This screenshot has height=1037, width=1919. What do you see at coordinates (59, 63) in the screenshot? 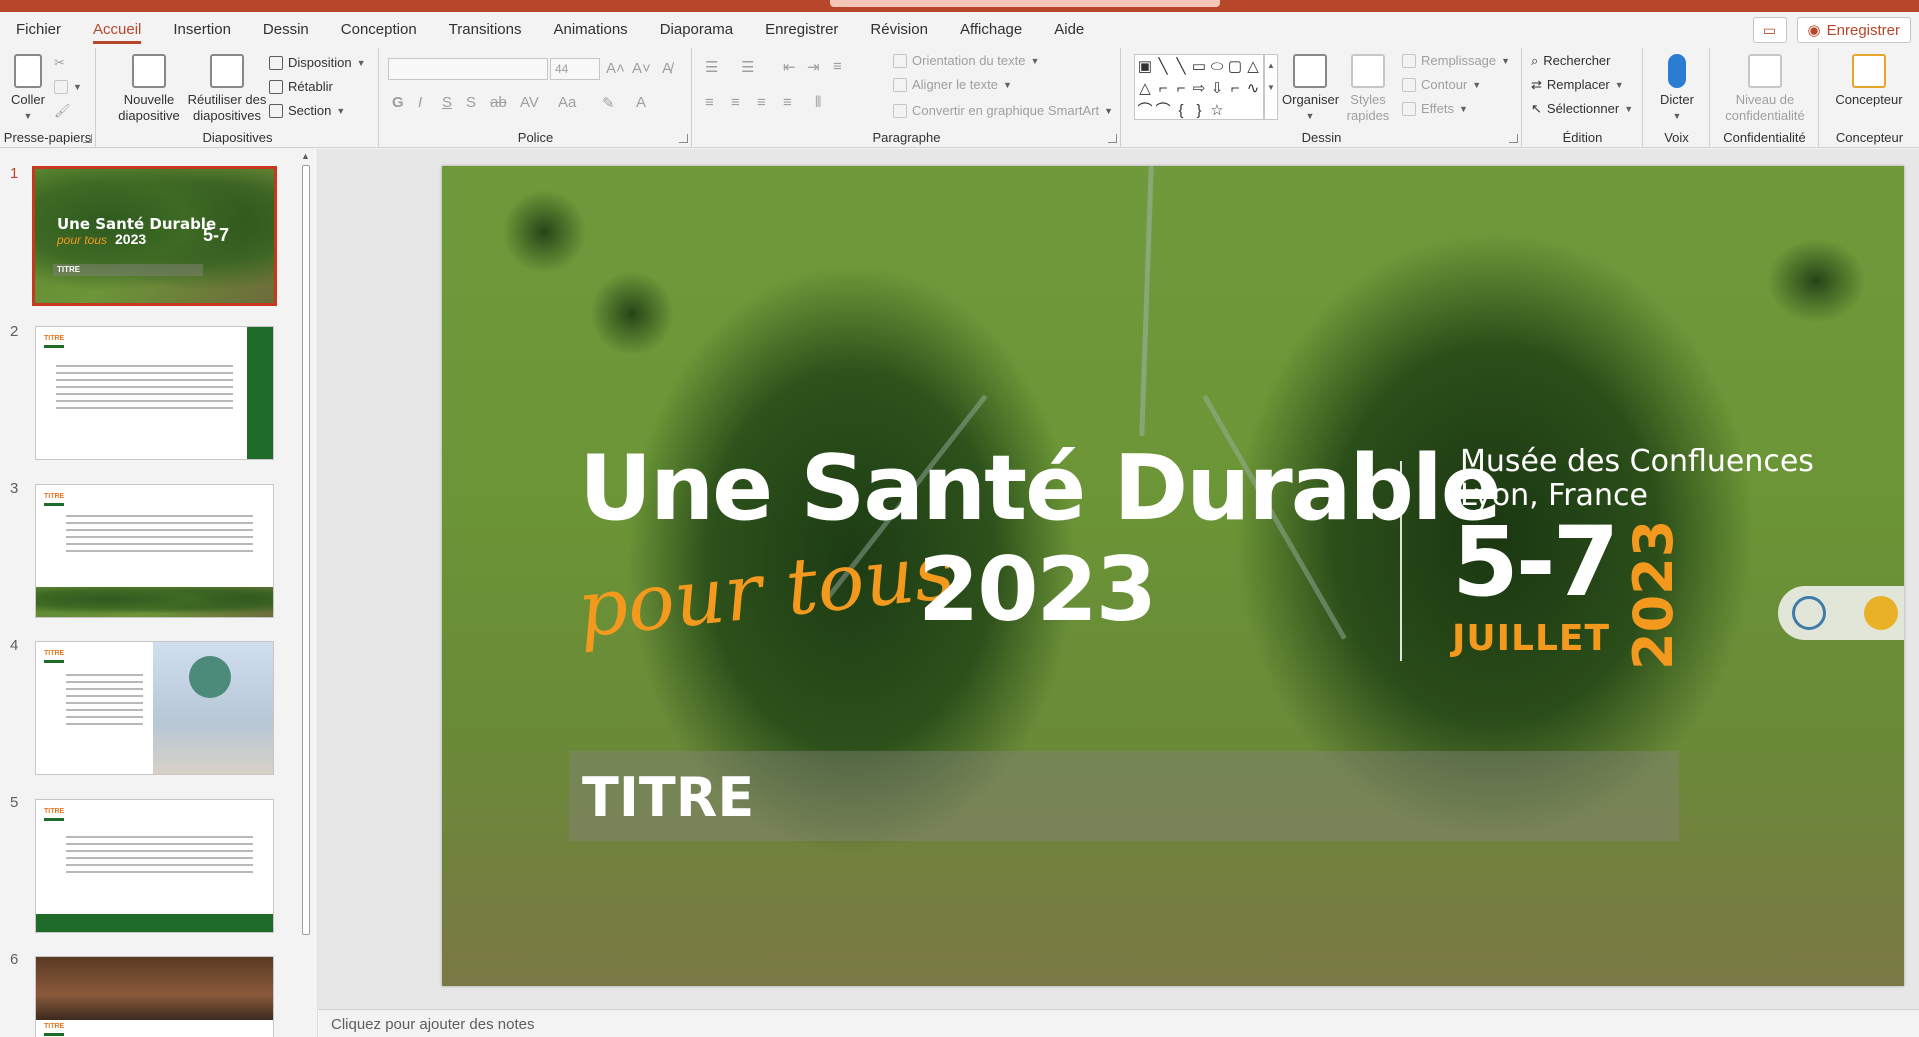
I see `cut-button: ✂` at bounding box center [59, 63].